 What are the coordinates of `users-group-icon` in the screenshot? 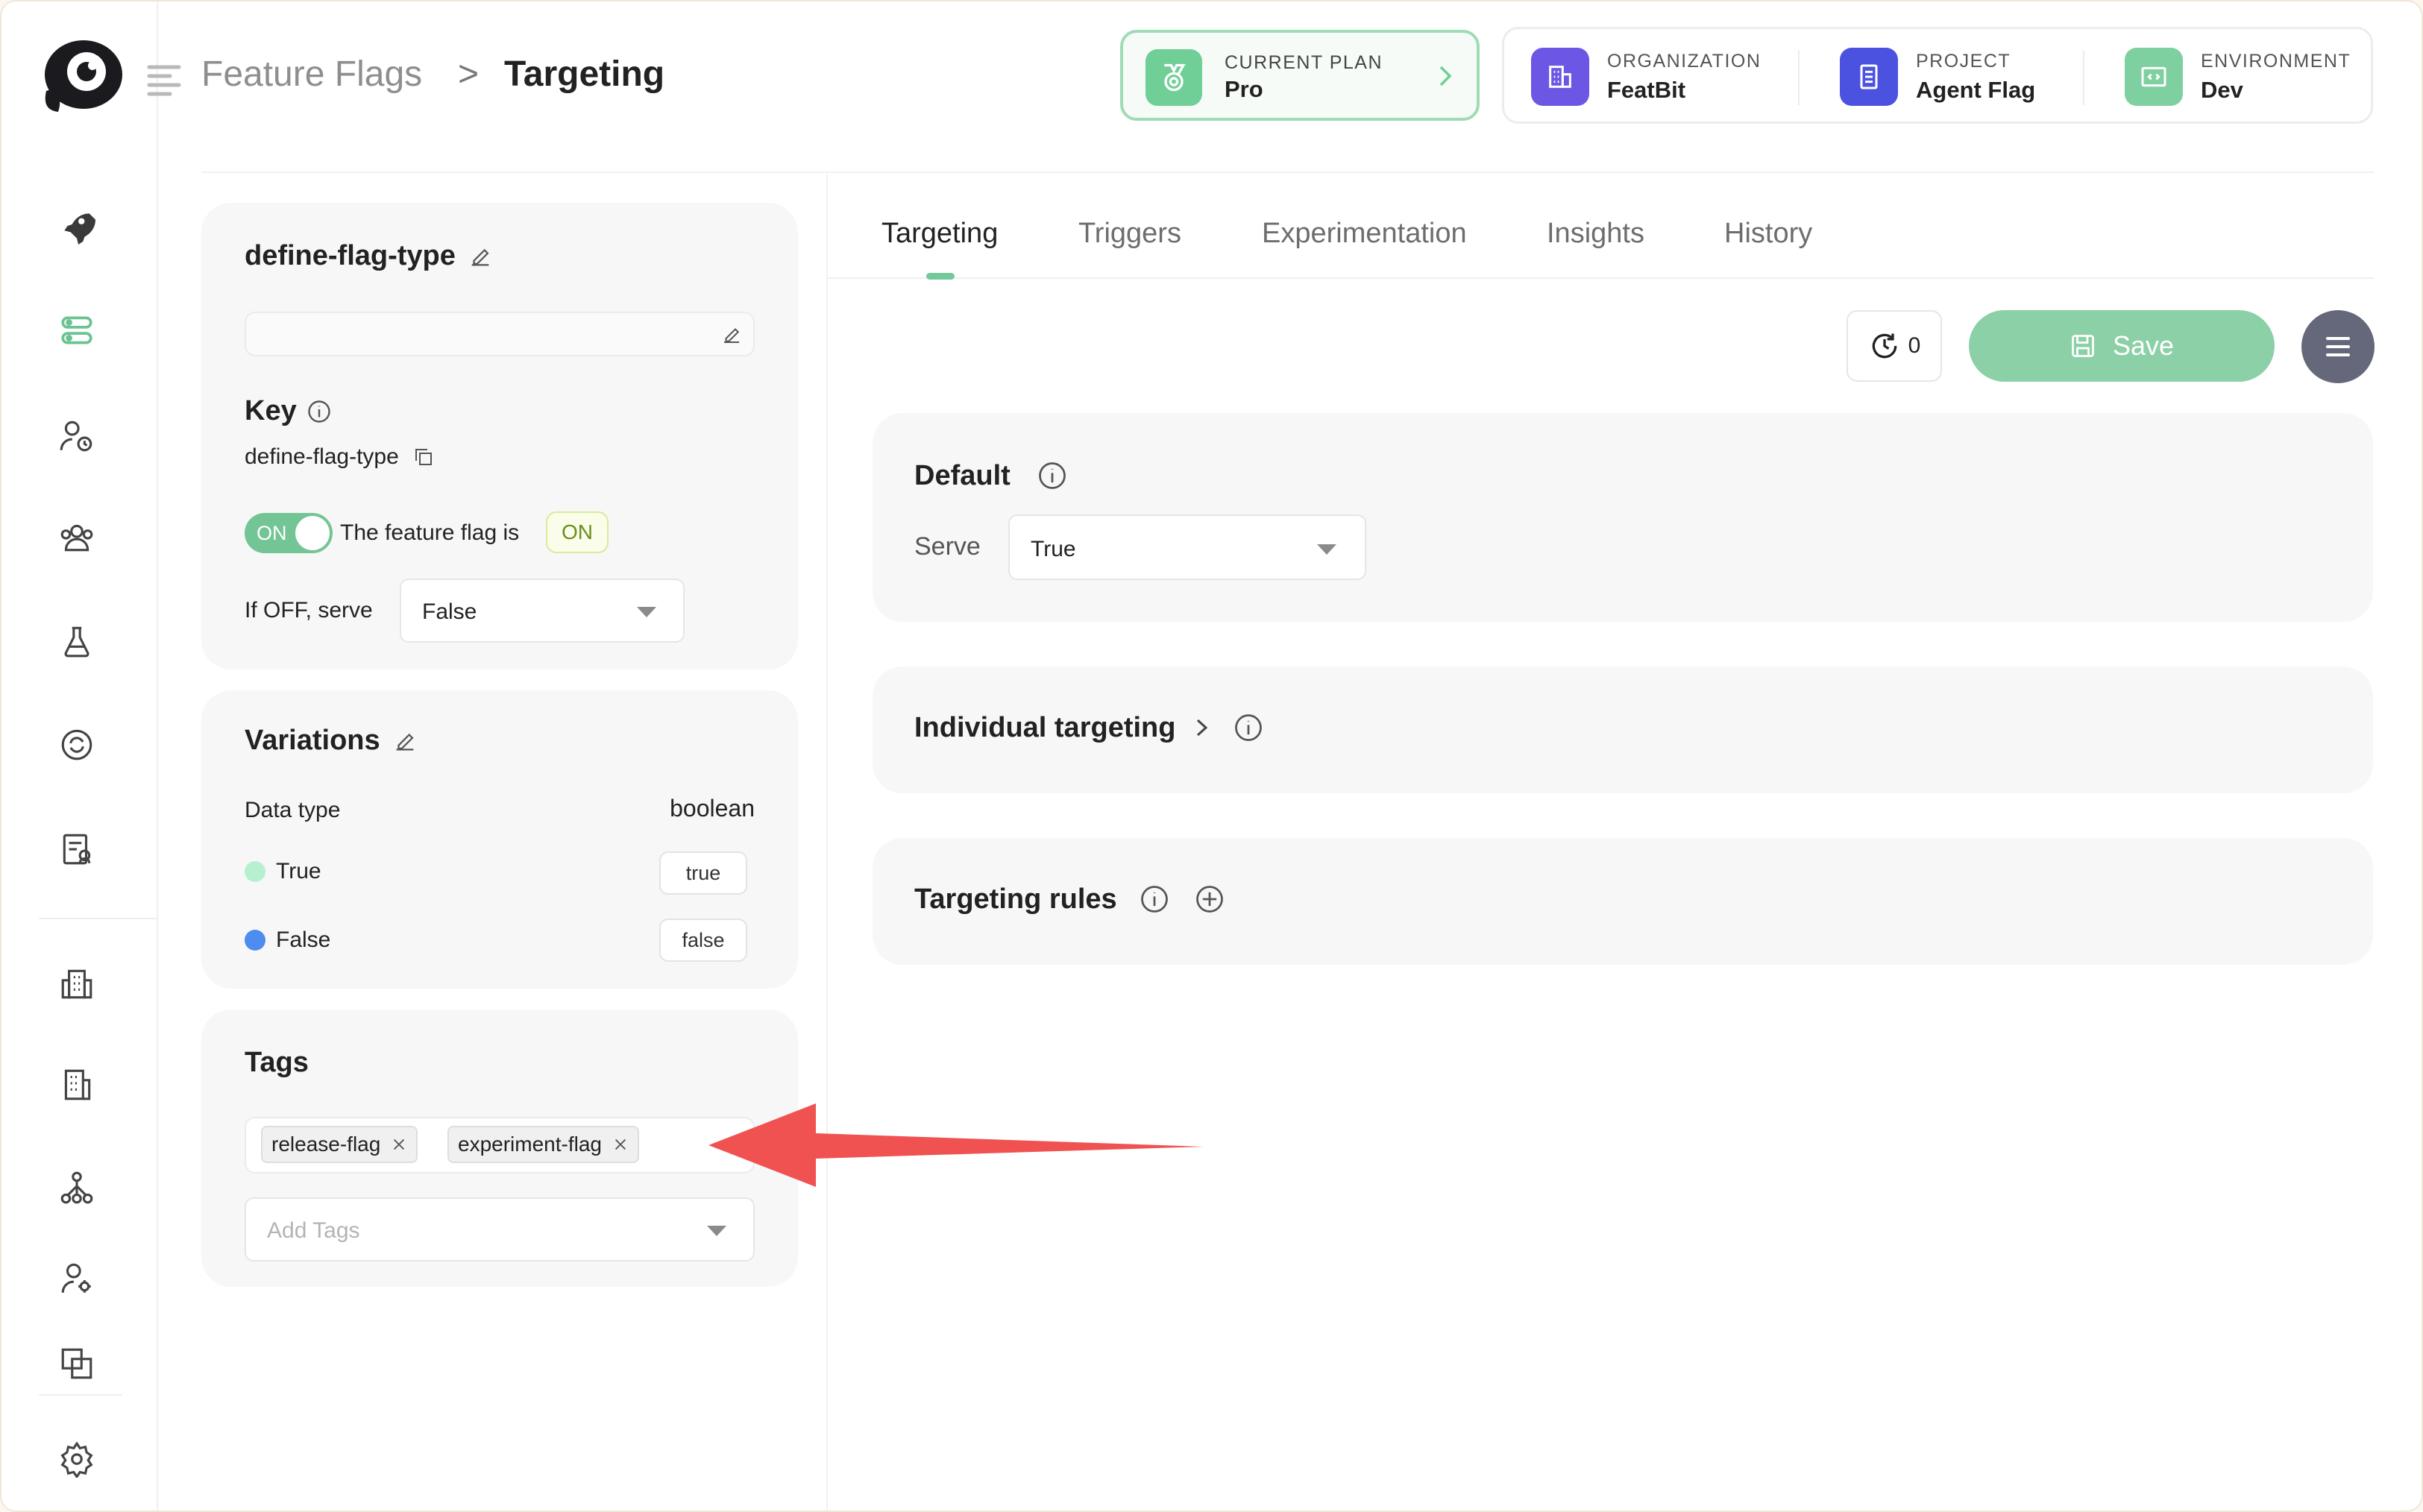 It's located at (77, 537).